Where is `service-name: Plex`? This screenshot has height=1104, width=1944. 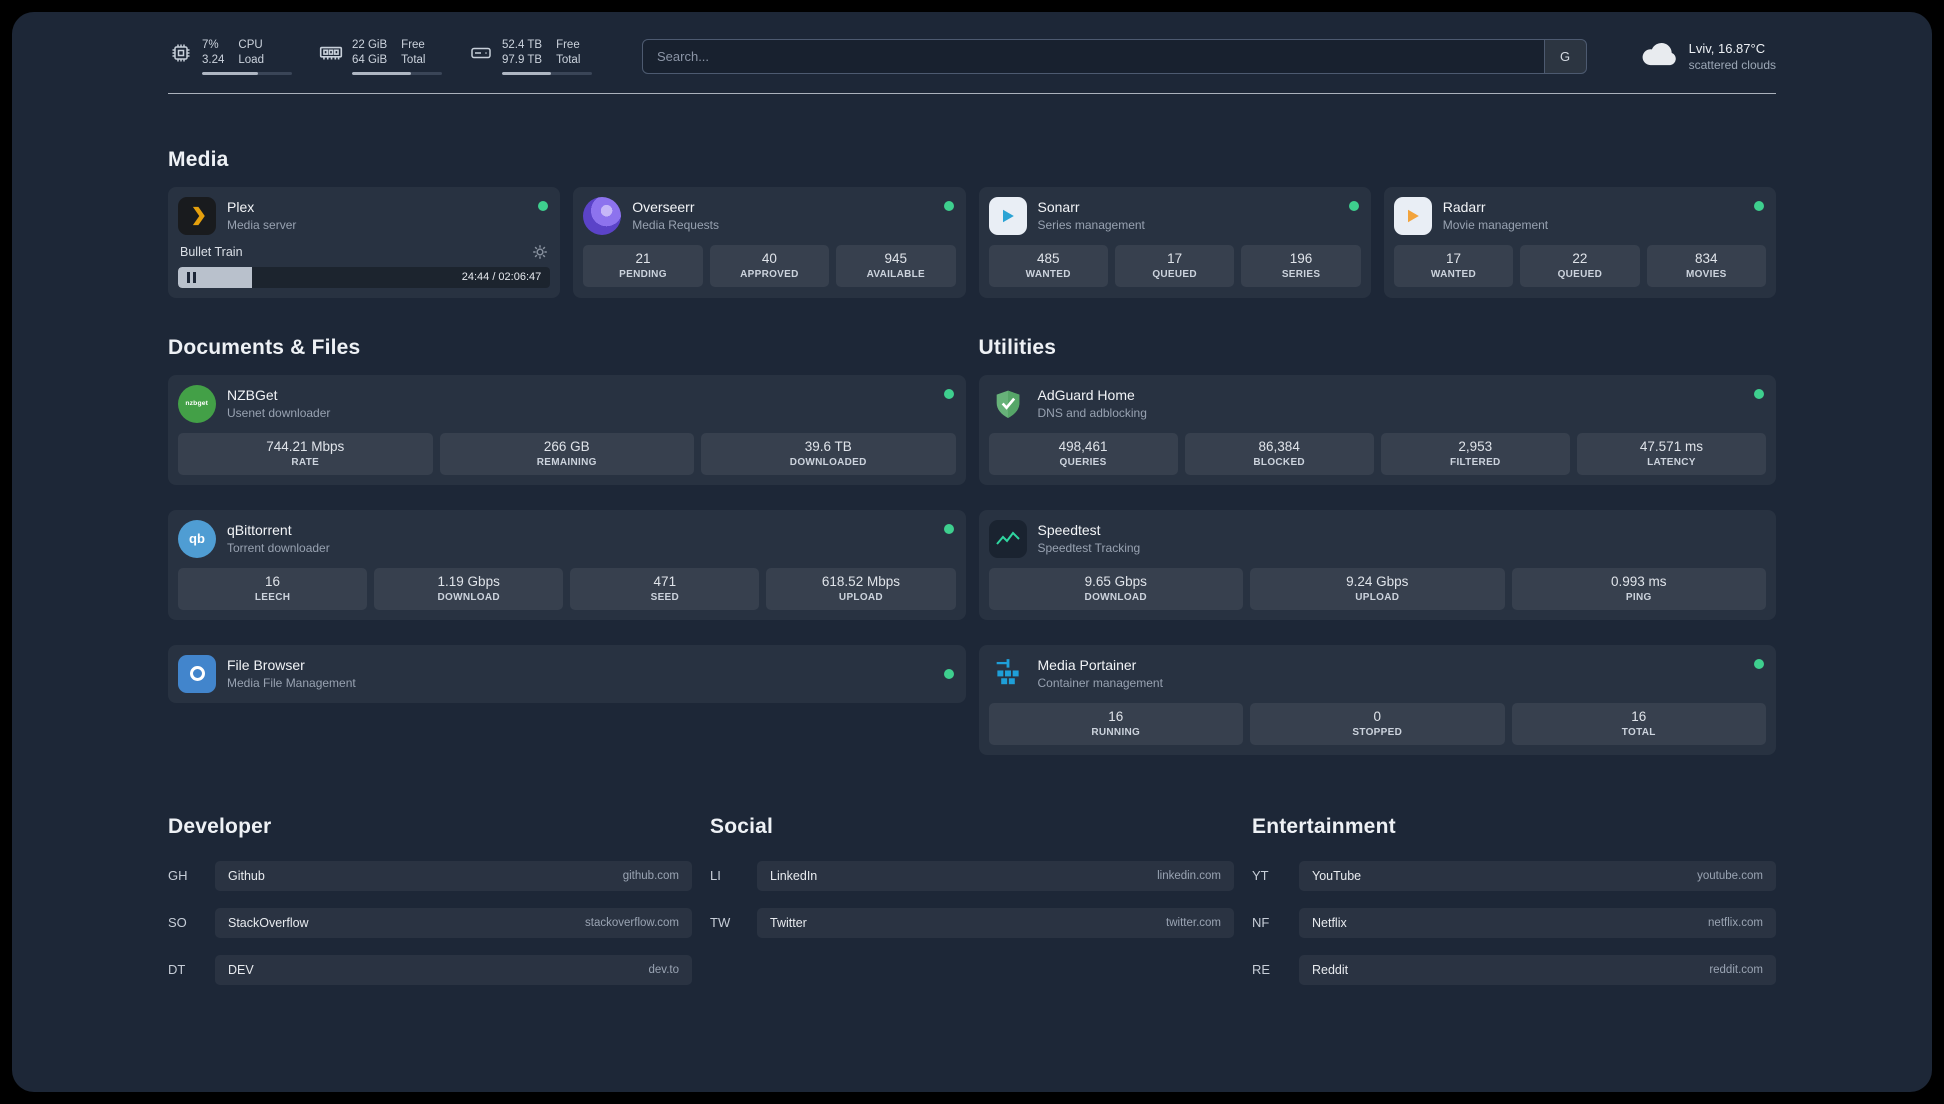 service-name: Plex is located at coordinates (241, 207).